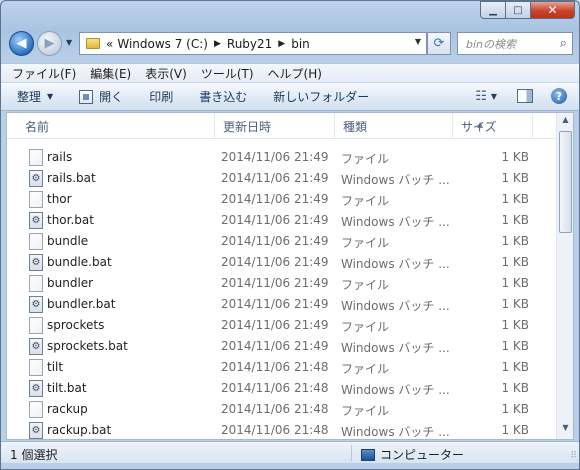  I want to click on table-row: sprockets 2014/11/06 21:49 ファイル 1 KB, so click(282, 325).